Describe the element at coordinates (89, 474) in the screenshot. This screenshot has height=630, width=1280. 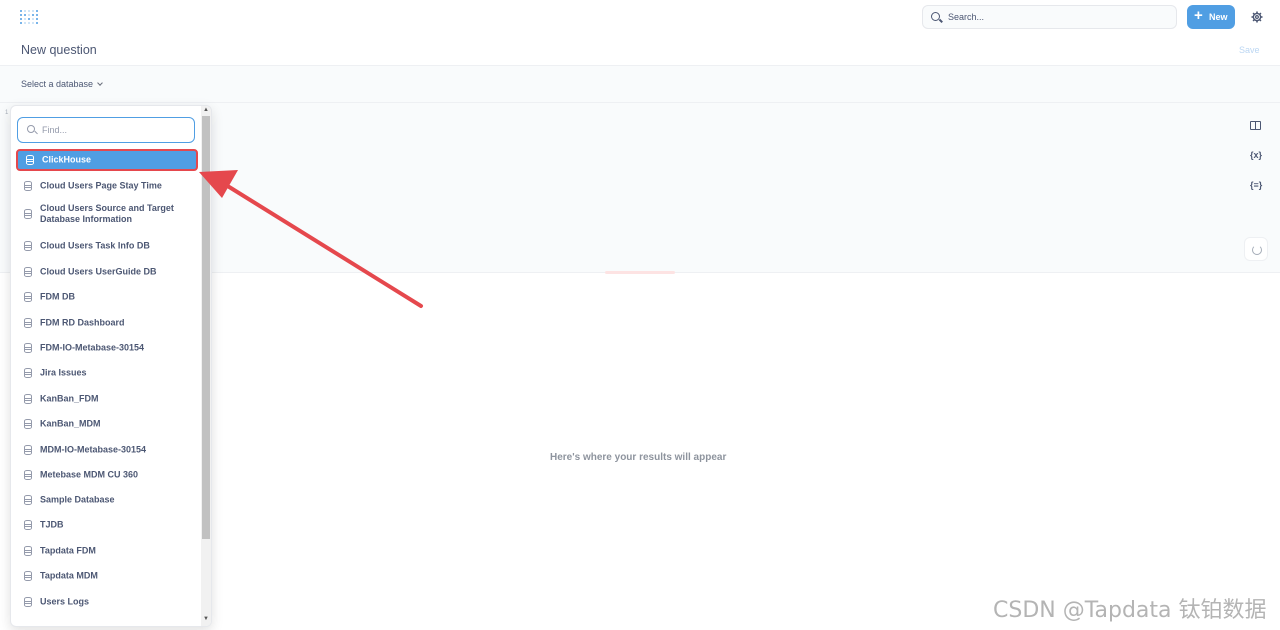
I see `database-option-label: Metebase MDM CU 360` at that location.